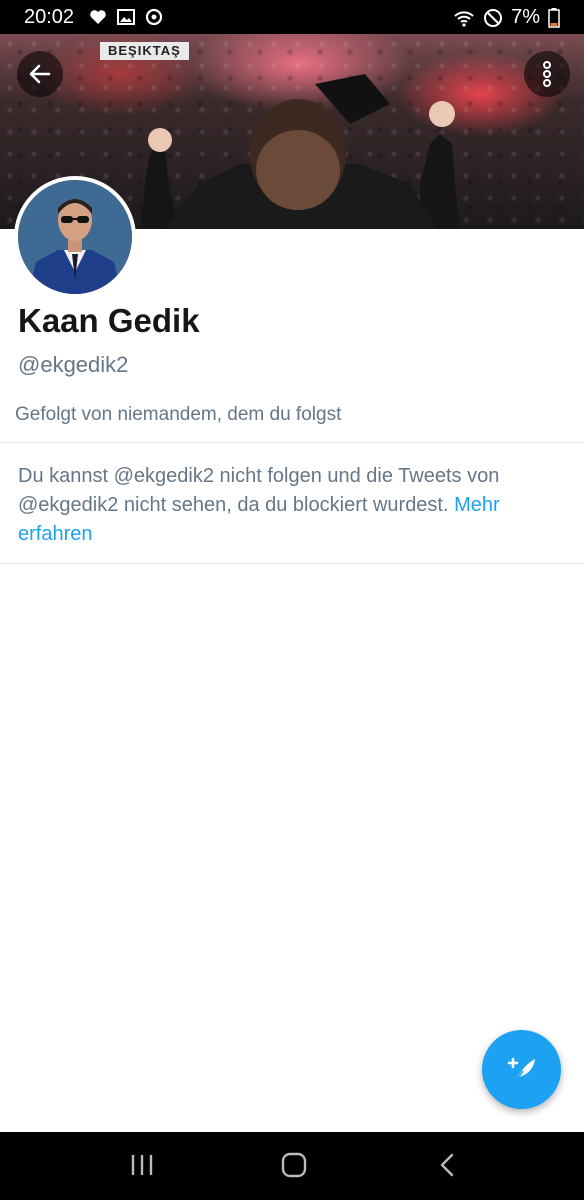  Describe the element at coordinates (109, 320) in the screenshot. I see `profile-name: Kaan Gedik` at that location.